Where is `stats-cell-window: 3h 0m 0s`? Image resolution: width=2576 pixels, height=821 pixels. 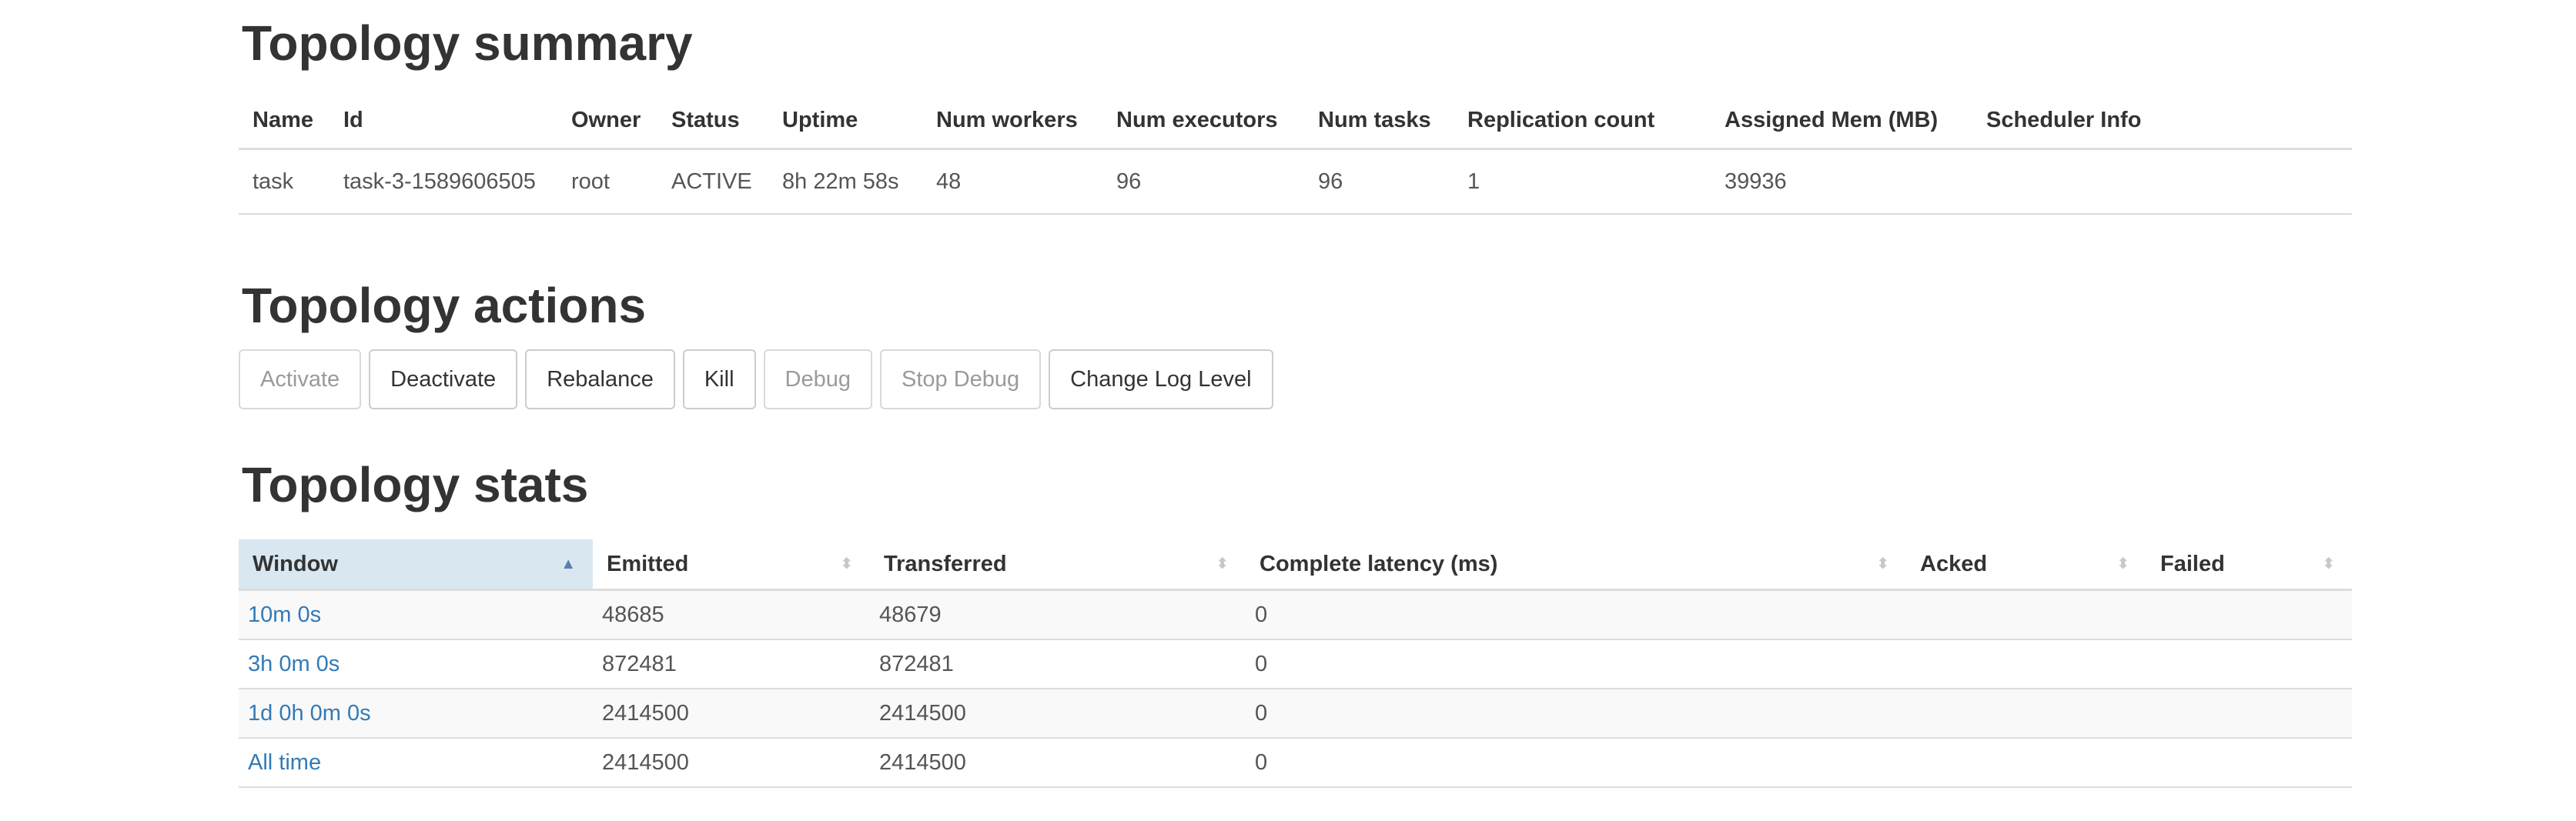 stats-cell-window: 3h 0m 0s is located at coordinates (416, 664).